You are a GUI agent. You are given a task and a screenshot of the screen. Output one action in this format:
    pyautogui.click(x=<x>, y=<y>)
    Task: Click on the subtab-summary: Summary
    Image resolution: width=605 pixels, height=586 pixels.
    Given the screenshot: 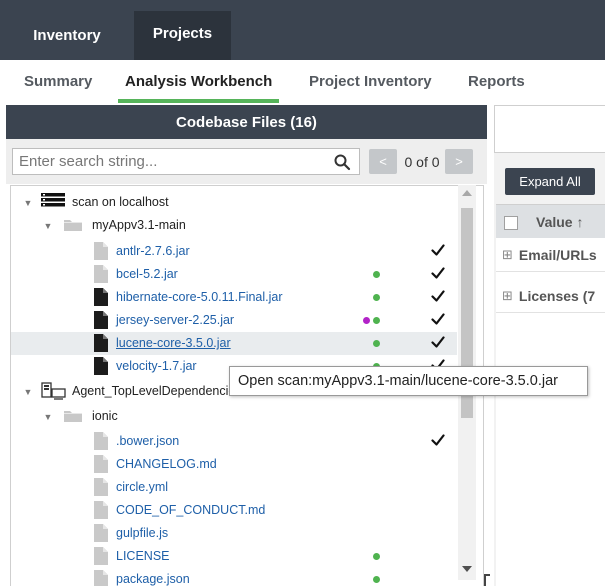 What is the action you would take?
    pyautogui.click(x=58, y=81)
    